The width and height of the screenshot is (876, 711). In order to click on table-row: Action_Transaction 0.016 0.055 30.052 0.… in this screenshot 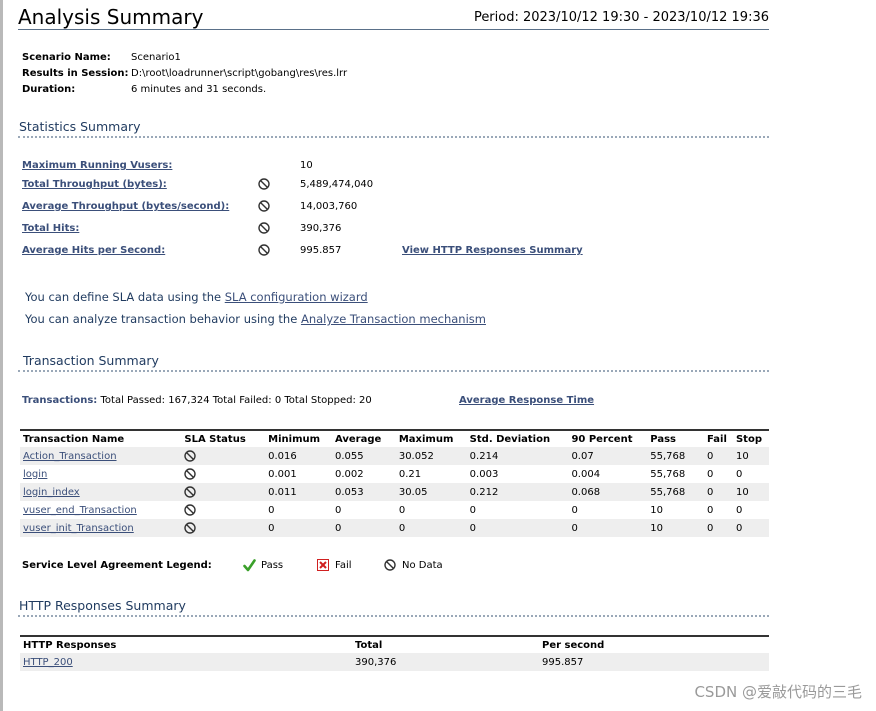, I will do `click(394, 456)`.